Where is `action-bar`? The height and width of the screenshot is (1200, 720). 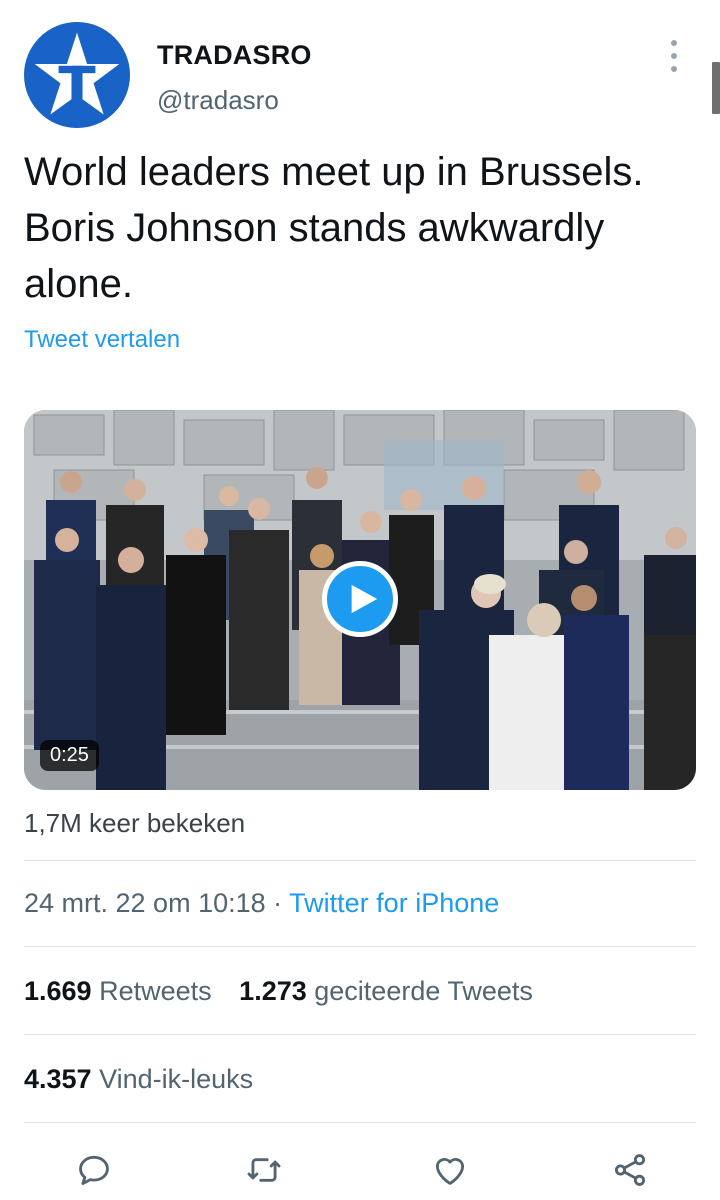 action-bar is located at coordinates (360, 1170).